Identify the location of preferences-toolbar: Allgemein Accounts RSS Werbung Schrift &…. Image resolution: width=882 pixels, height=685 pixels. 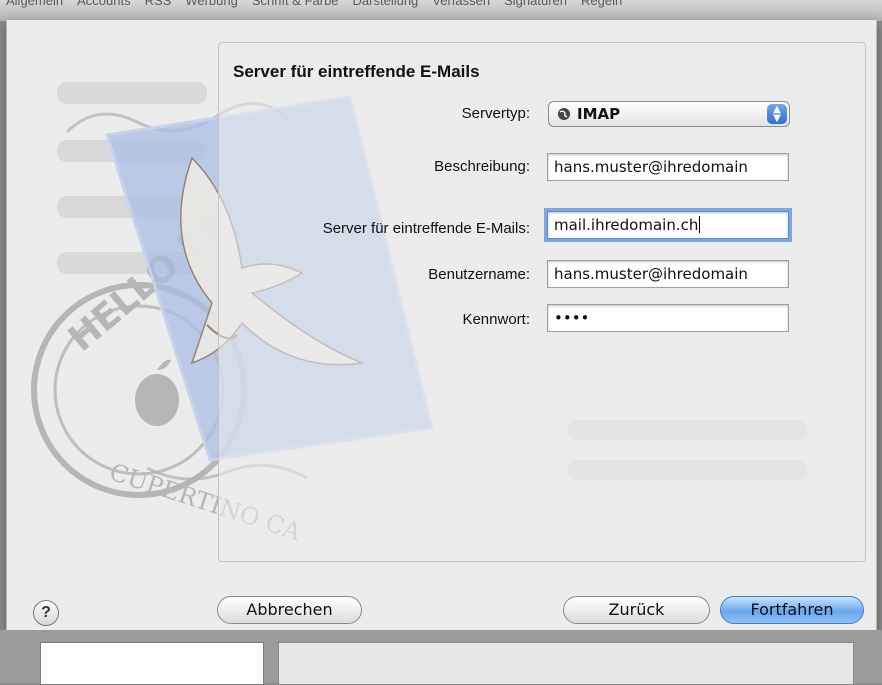
(441, 11).